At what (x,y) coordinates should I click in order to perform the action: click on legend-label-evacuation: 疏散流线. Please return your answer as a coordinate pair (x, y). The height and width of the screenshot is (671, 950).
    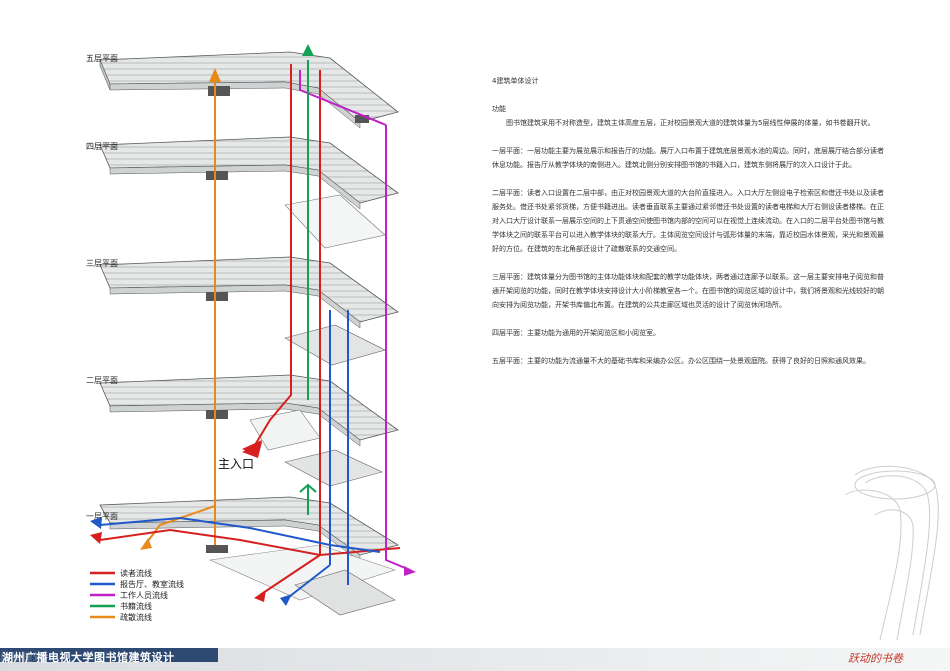
    Looking at the image, I should click on (136, 617).